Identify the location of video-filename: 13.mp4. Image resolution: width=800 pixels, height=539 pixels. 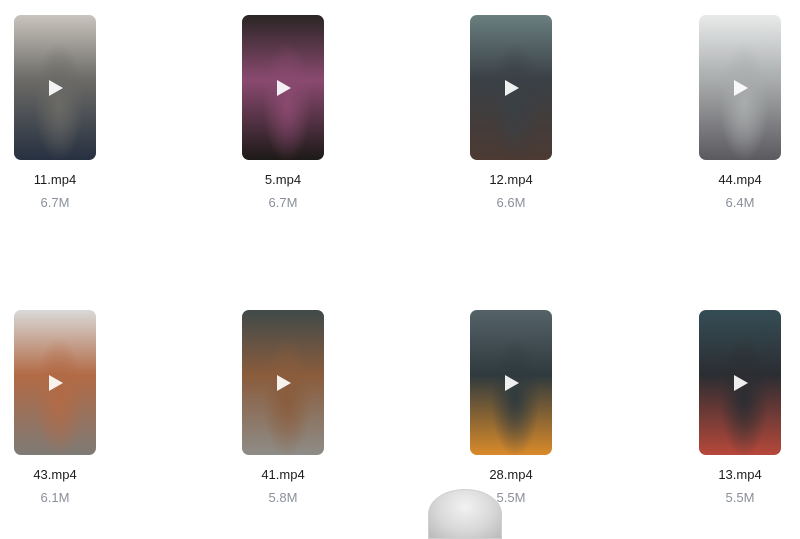
(735, 474).